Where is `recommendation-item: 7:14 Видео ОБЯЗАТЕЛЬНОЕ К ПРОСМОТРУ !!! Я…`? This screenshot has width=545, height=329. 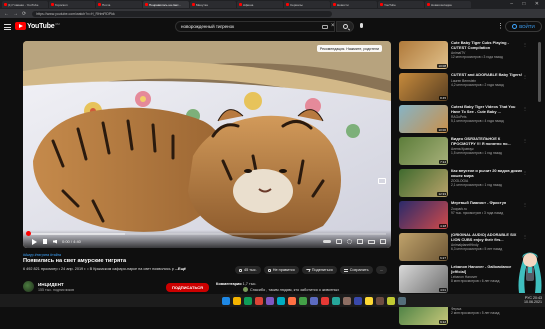
recommendation-item: 7:14 Видео ОБЯЗАТЕЛЬНОЕ К ПРОСМОТРУ !!! Я… is located at coordinates (463, 152).